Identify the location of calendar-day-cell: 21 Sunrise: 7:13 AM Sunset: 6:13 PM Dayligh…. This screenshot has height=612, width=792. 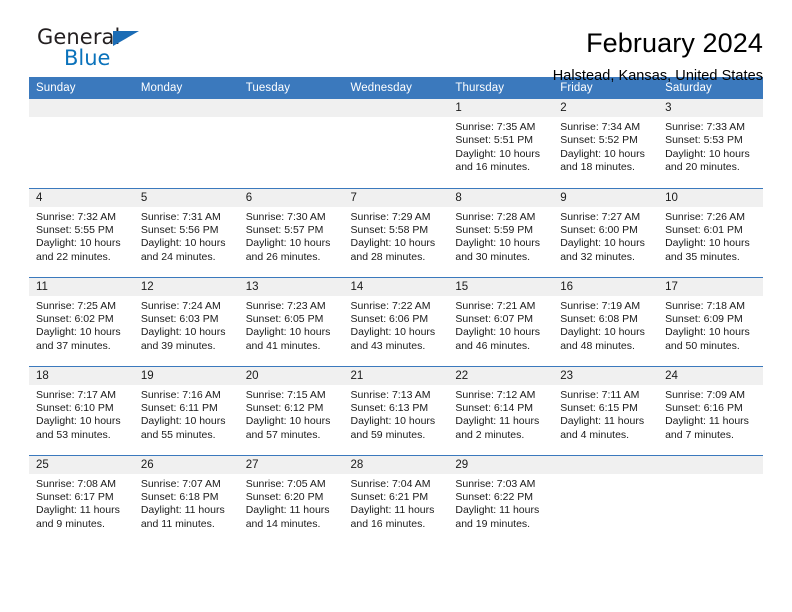
(396, 410).